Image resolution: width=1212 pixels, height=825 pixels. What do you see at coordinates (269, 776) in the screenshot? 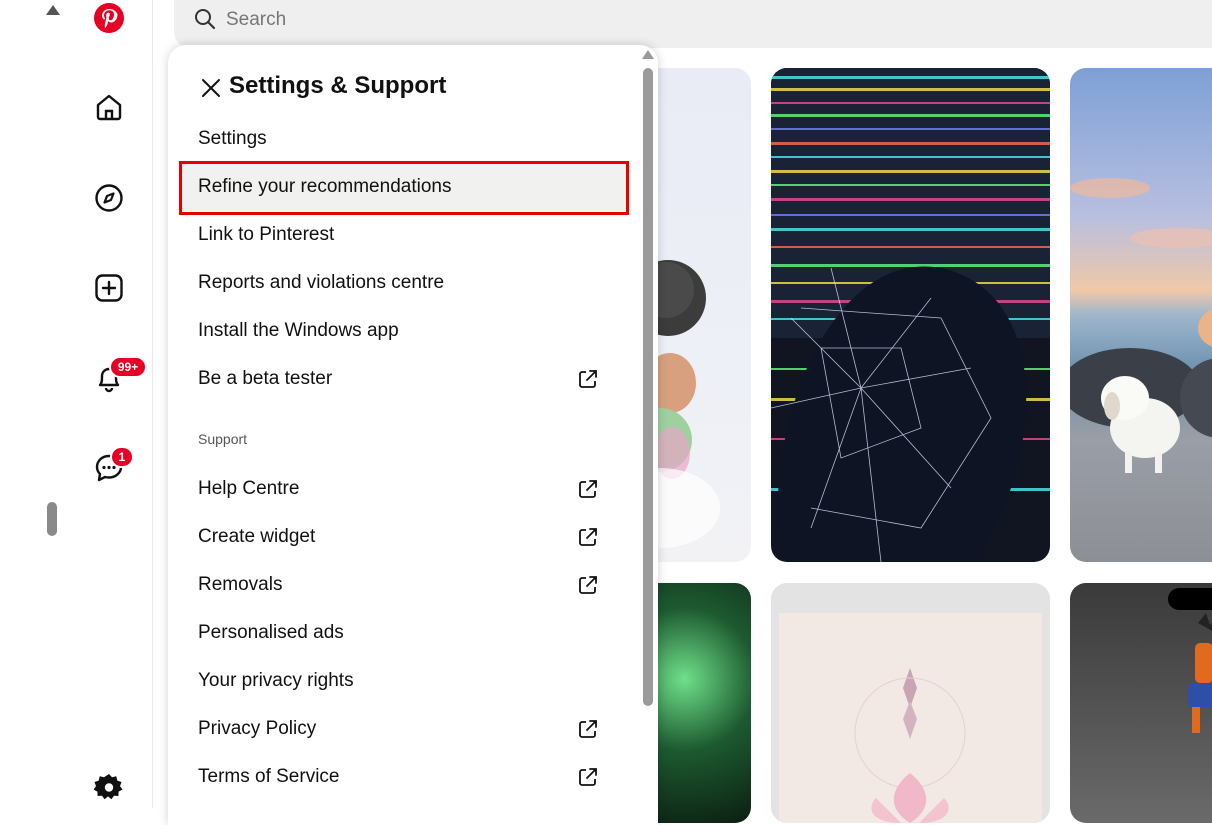
I see `menu-item-label: Terms of Service` at bounding box center [269, 776].